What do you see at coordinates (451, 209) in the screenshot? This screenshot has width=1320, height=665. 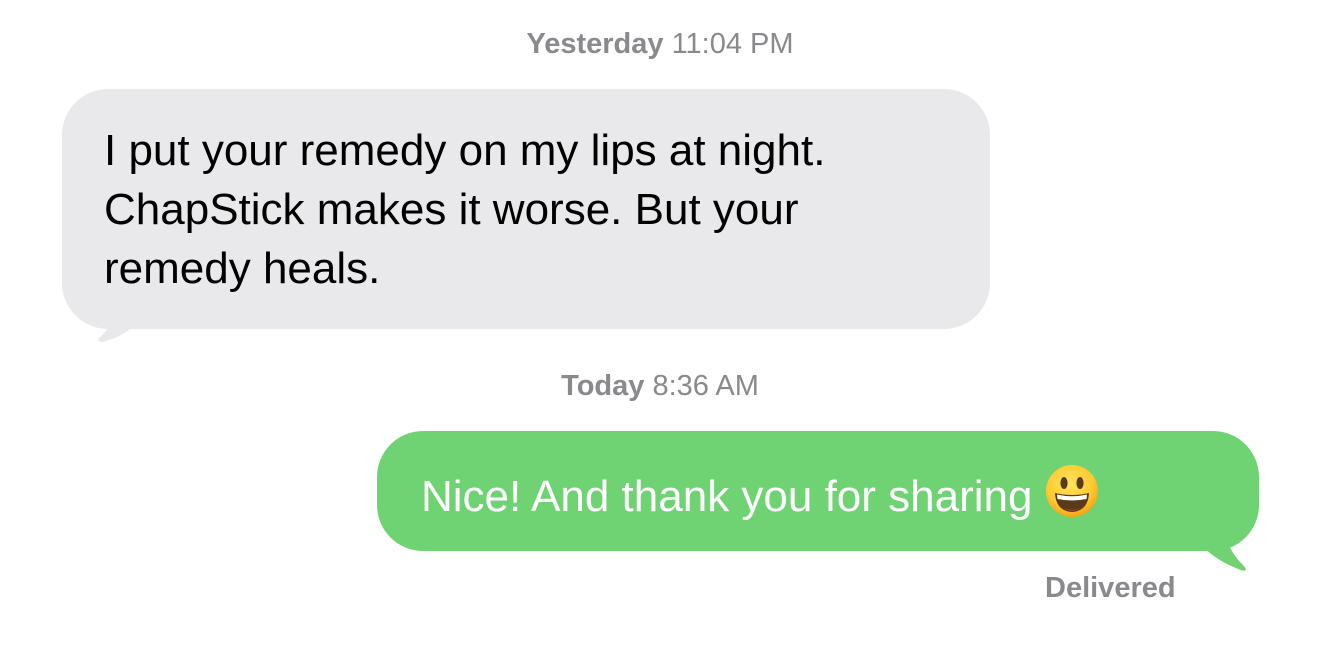 I see `message-line: ChapStick makes it worse. But your` at bounding box center [451, 209].